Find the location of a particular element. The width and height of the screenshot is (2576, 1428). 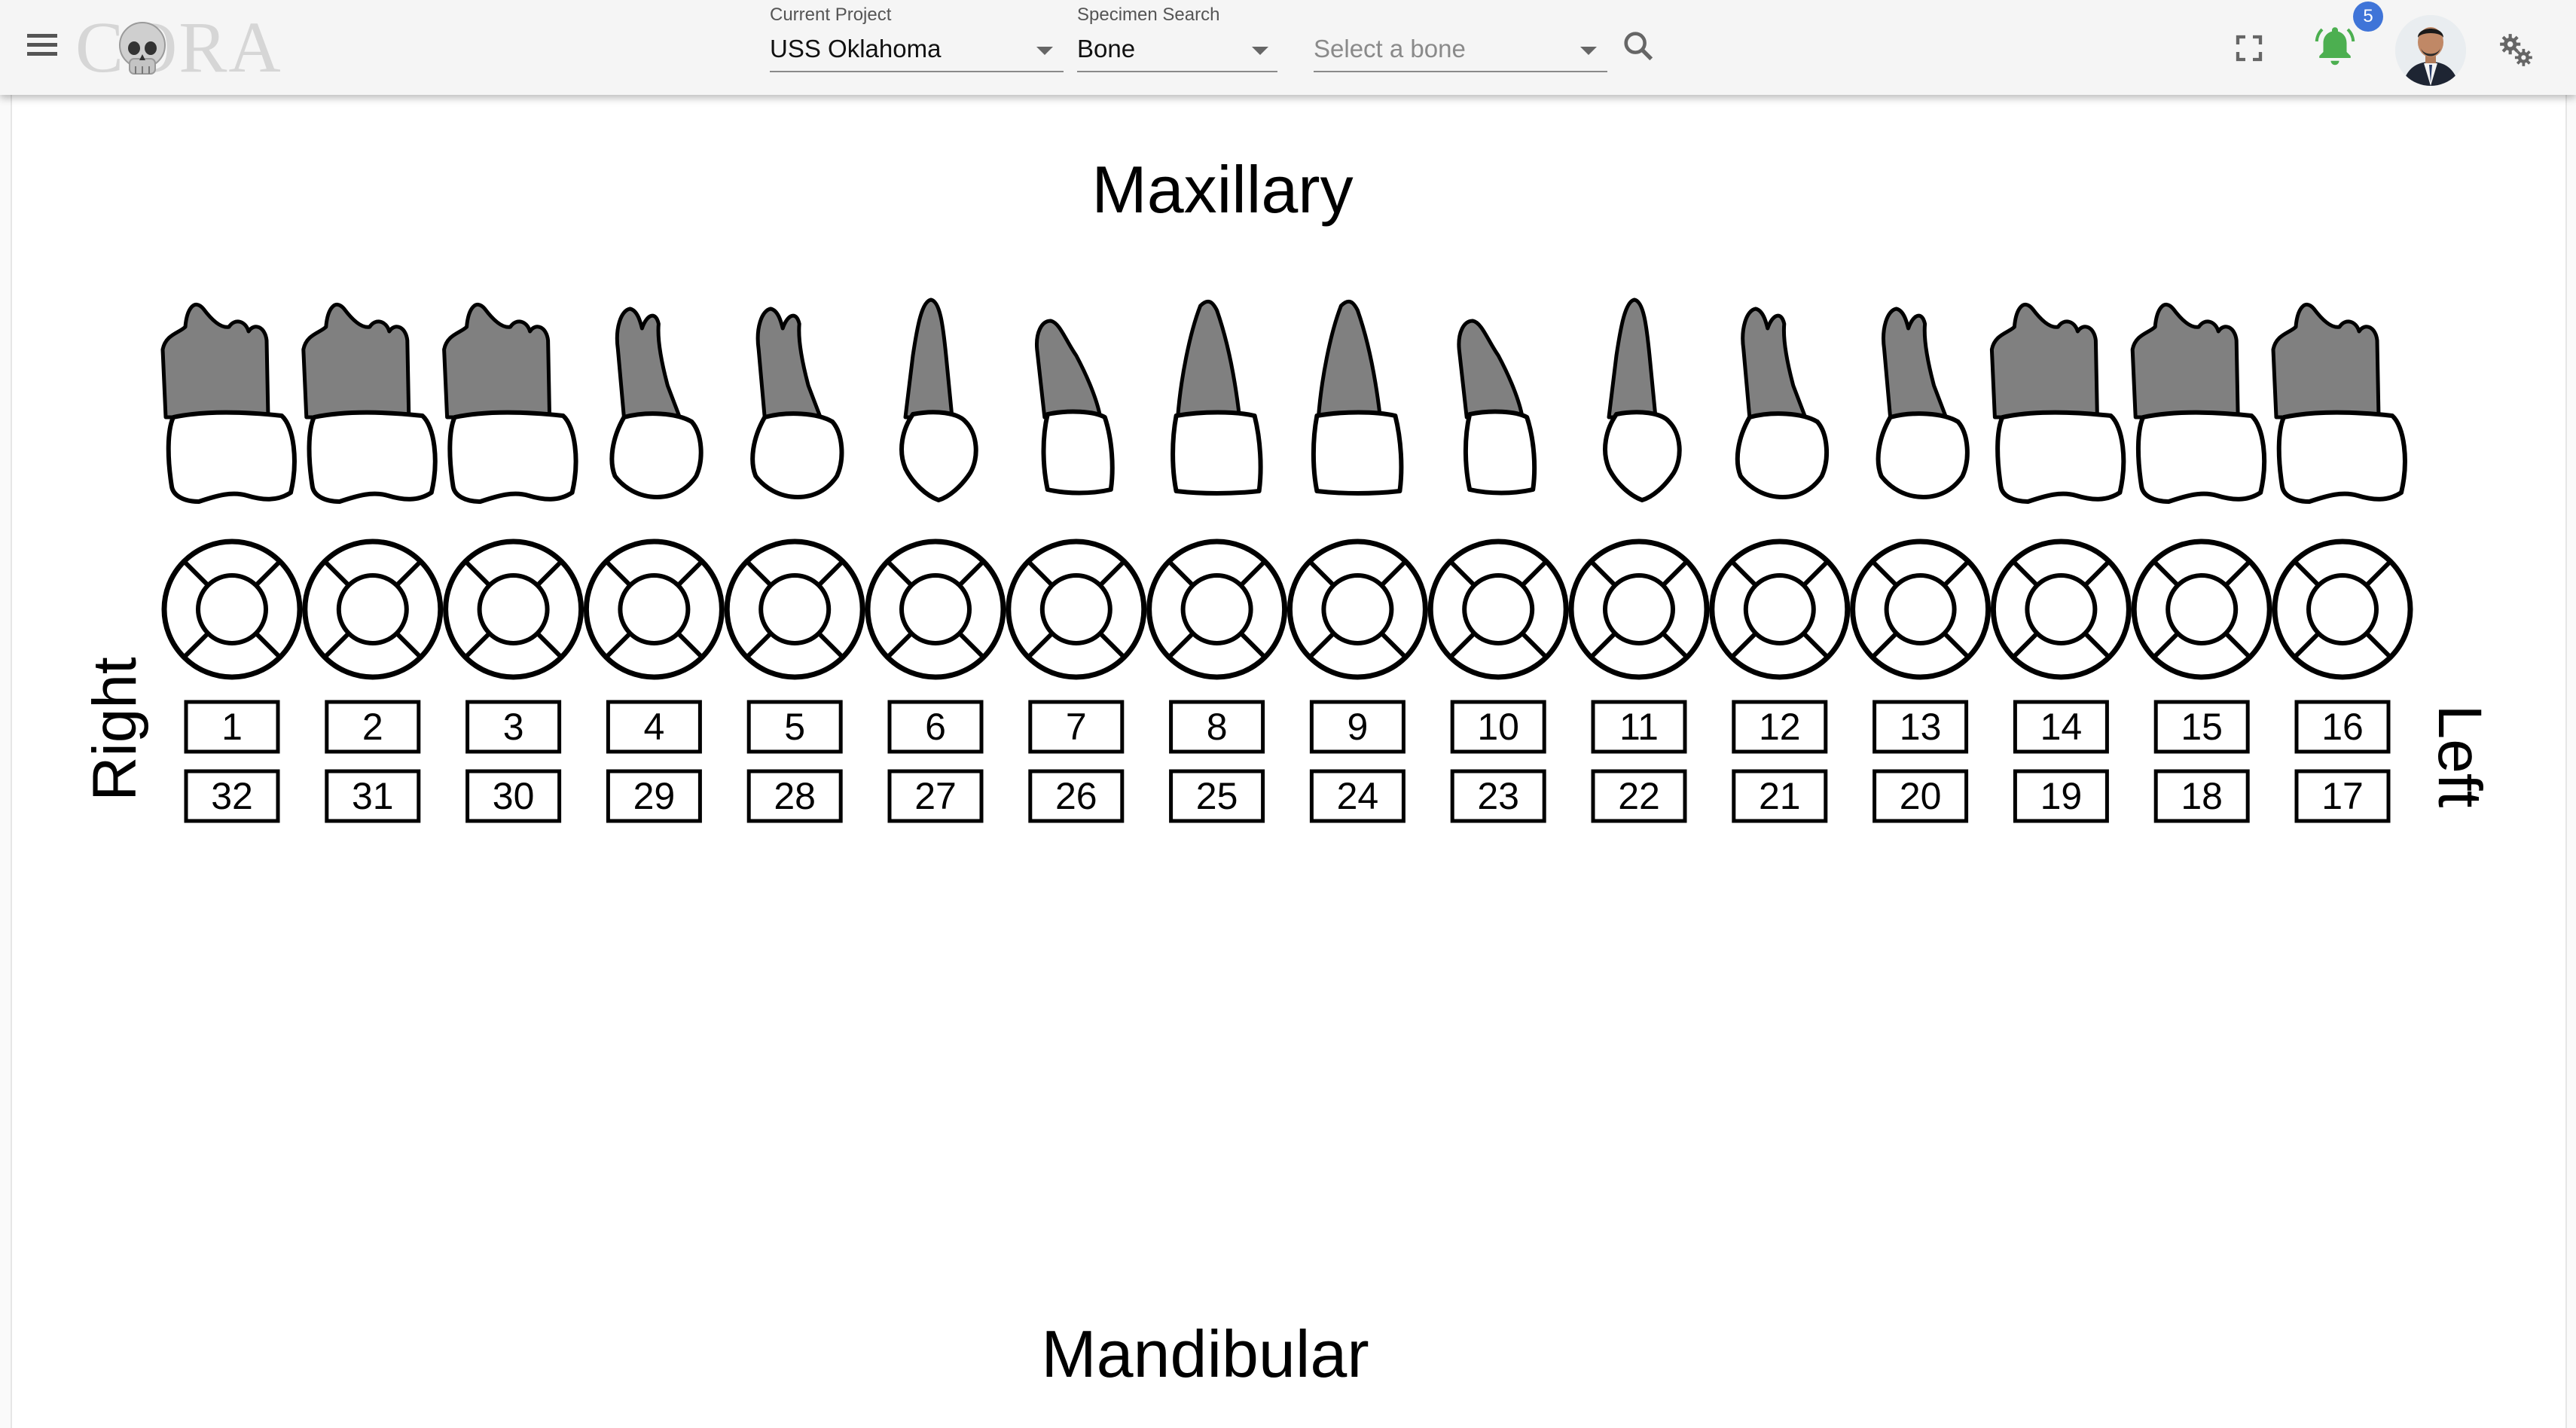

tooth-number-box-mandibular: 29 is located at coordinates (654, 796).